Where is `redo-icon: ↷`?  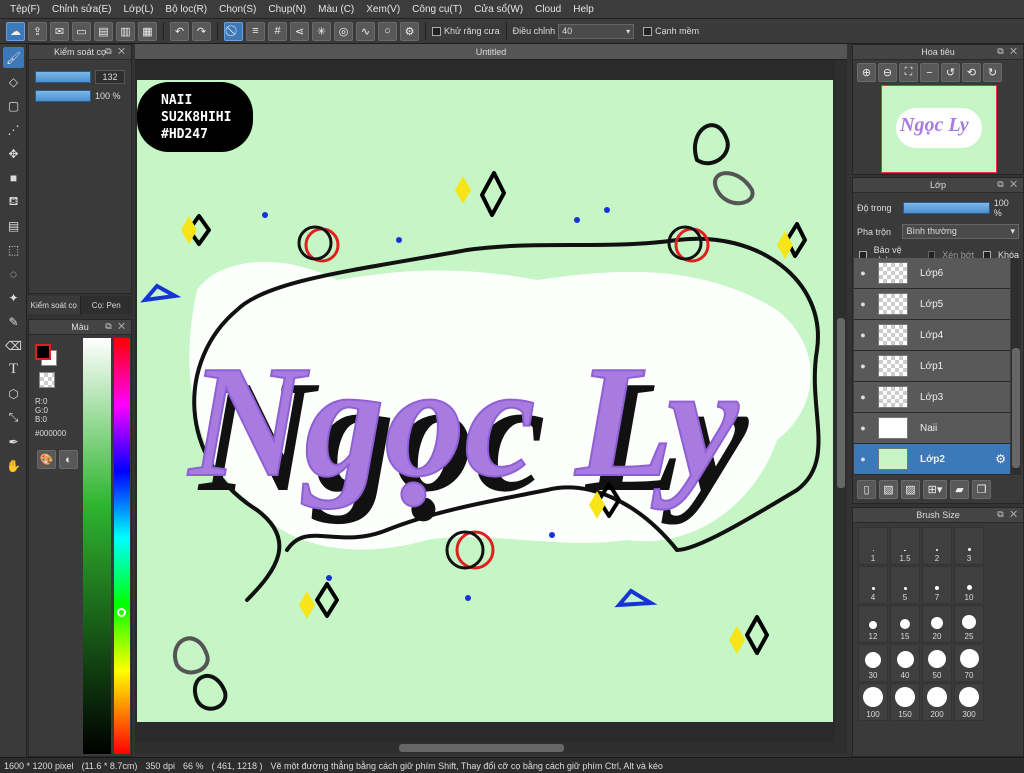 redo-icon: ↷ is located at coordinates (201, 31).